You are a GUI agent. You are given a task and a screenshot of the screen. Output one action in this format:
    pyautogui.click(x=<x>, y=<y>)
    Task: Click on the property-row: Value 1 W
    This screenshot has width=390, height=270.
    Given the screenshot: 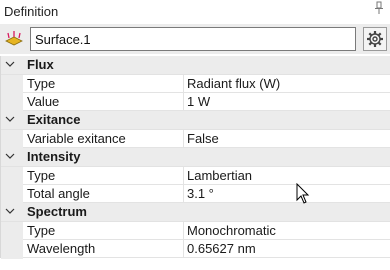 What is the action you would take?
    pyautogui.click(x=195, y=102)
    